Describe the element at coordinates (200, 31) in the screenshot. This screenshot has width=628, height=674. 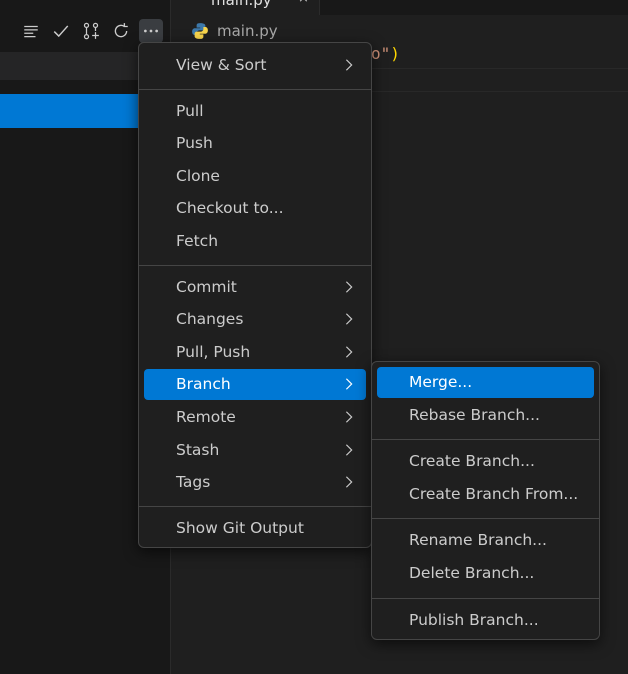
I see `python-file-icon` at that location.